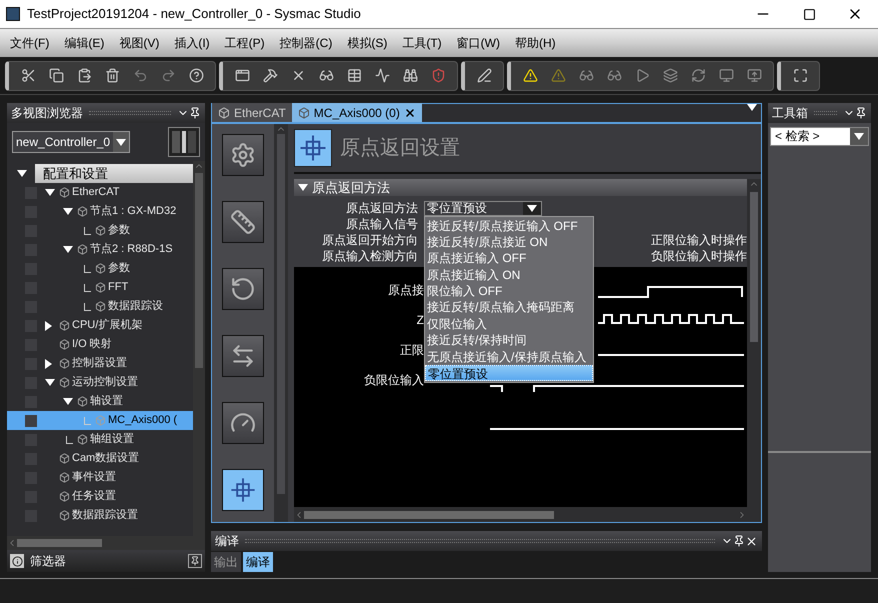 Image resolution: width=878 pixels, height=603 pixels. Describe the element at coordinates (71, 142) in the screenshot. I see `controller-select: new_Controller_0` at that location.